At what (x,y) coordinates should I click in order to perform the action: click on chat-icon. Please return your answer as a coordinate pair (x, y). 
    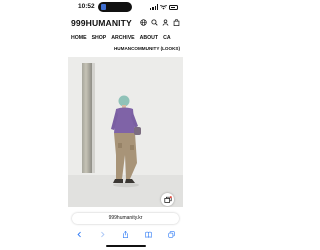
    Looking at the image, I should click on (167, 199).